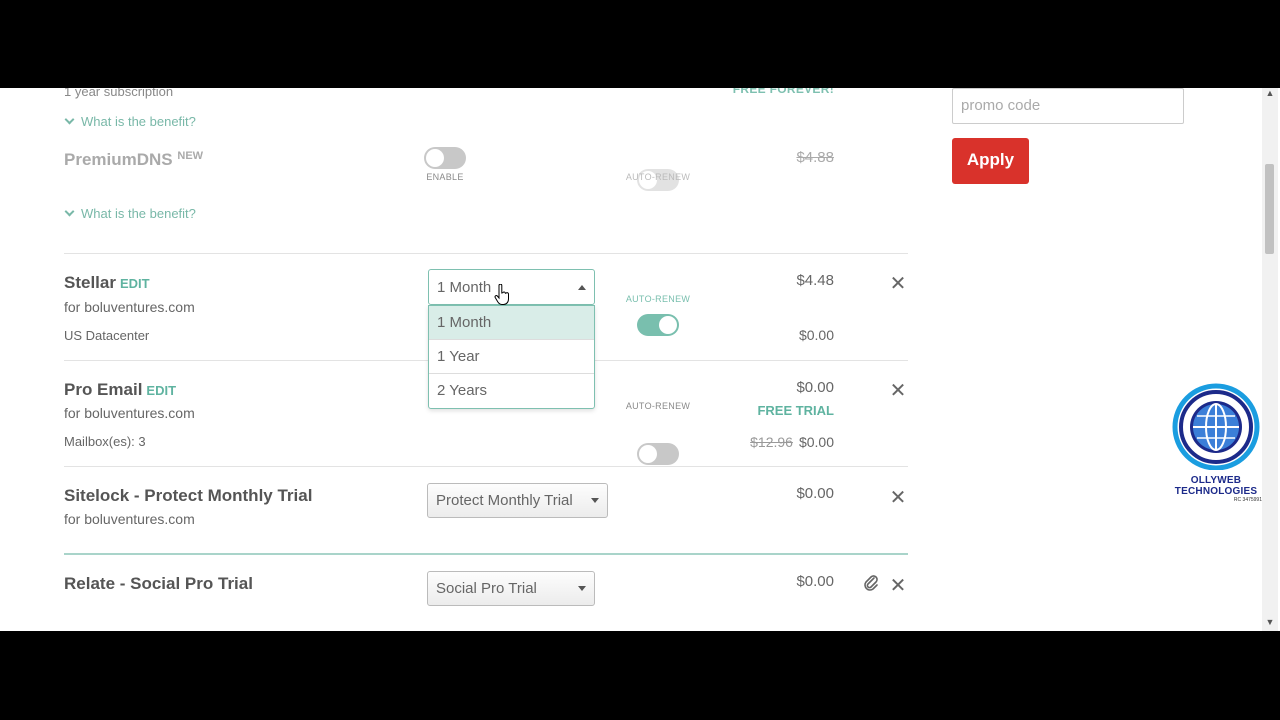 The image size is (1280, 720). Describe the element at coordinates (898, 497) in the screenshot. I see `sitelock-remove-icon: ✕` at that location.